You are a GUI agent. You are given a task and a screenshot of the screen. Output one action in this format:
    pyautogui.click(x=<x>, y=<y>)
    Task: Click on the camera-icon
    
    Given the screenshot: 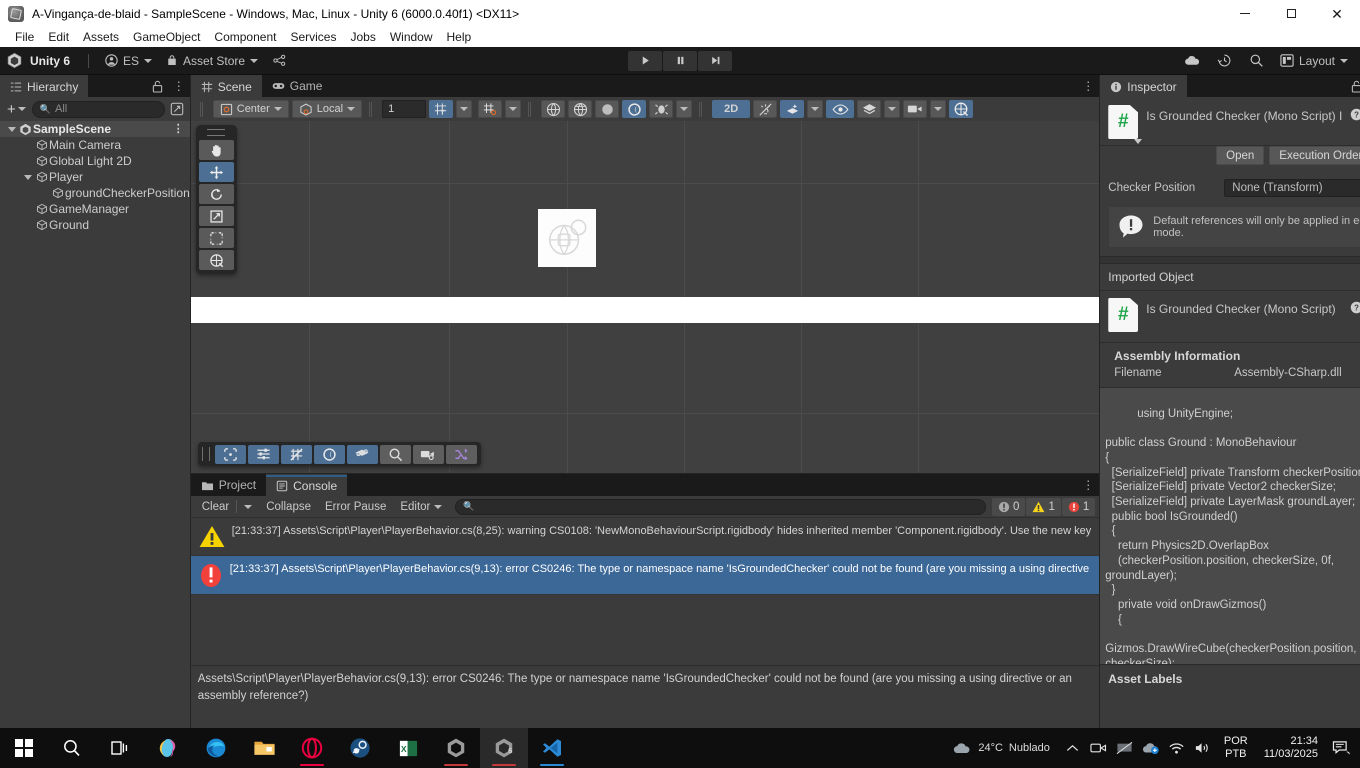 What is the action you would take?
    pyautogui.click(x=915, y=109)
    